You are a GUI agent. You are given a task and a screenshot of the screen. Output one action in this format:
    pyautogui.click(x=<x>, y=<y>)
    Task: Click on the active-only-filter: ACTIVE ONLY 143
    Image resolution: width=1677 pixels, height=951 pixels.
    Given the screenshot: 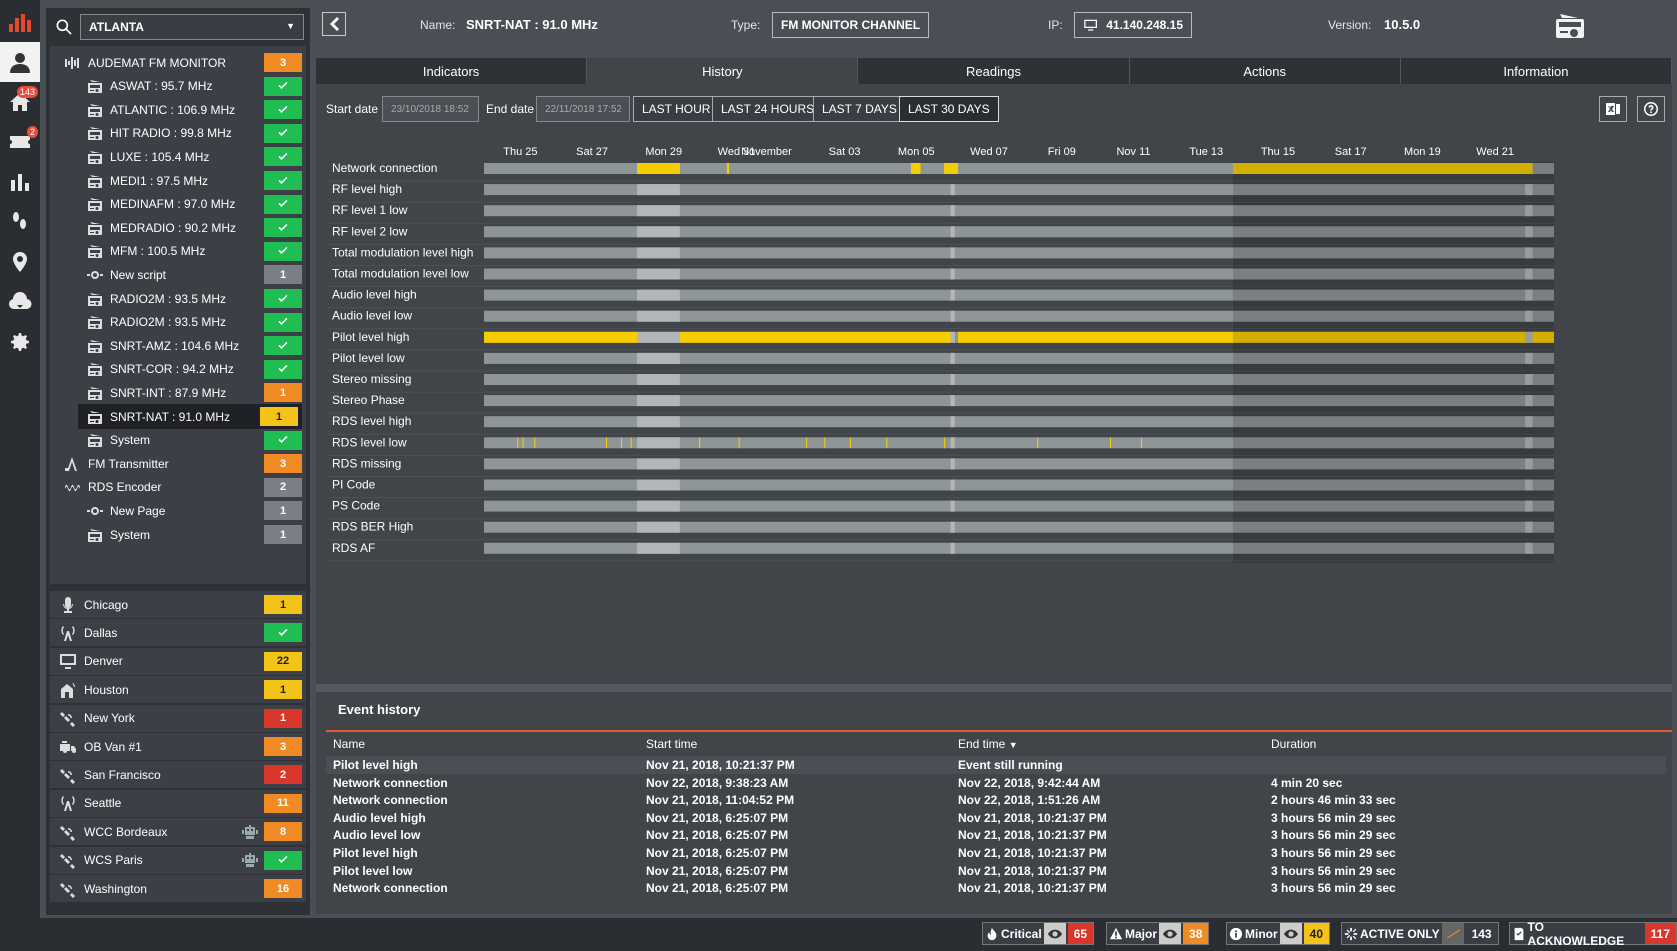 What is the action you would take?
    pyautogui.click(x=1420, y=933)
    